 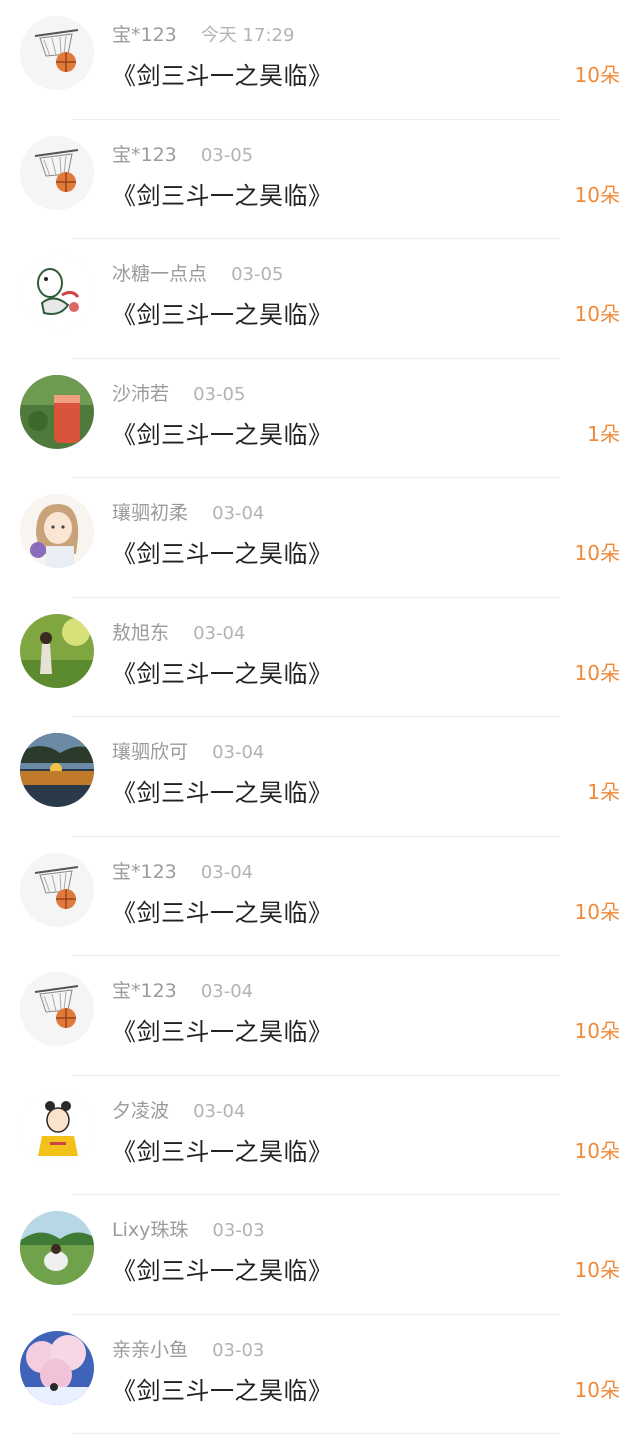 I want to click on user-name: 瓖驷初柔, so click(x=150, y=513).